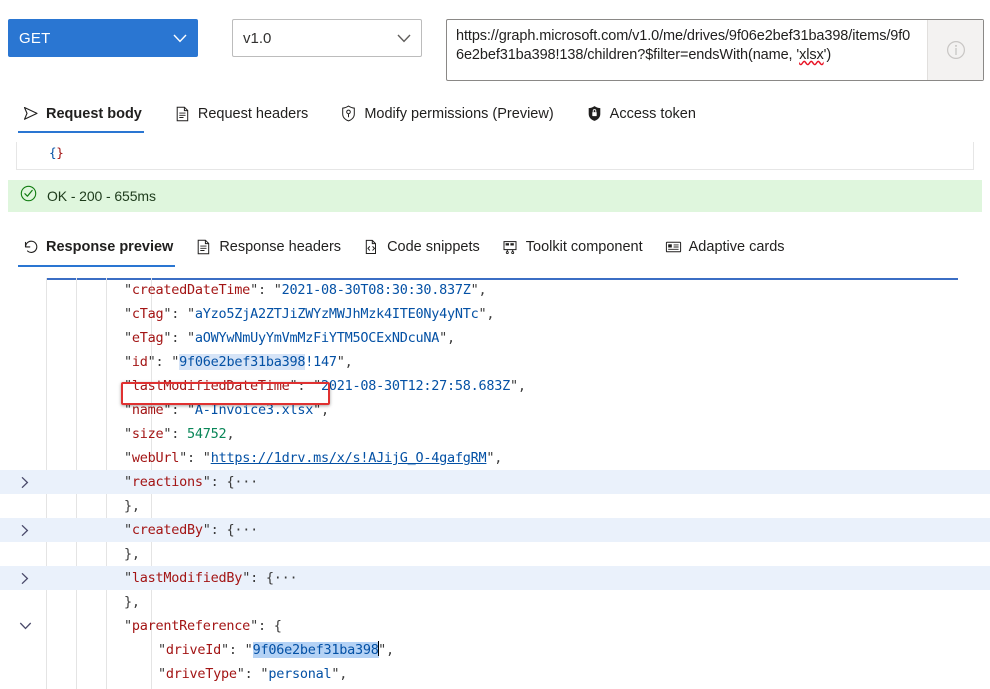 This screenshot has height=689, width=990. I want to click on json-key: driveType, so click(201, 674).